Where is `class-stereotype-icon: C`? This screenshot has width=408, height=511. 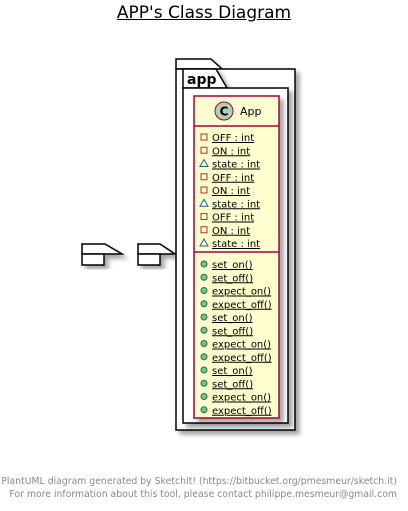
class-stereotype-icon: C is located at coordinates (224, 111).